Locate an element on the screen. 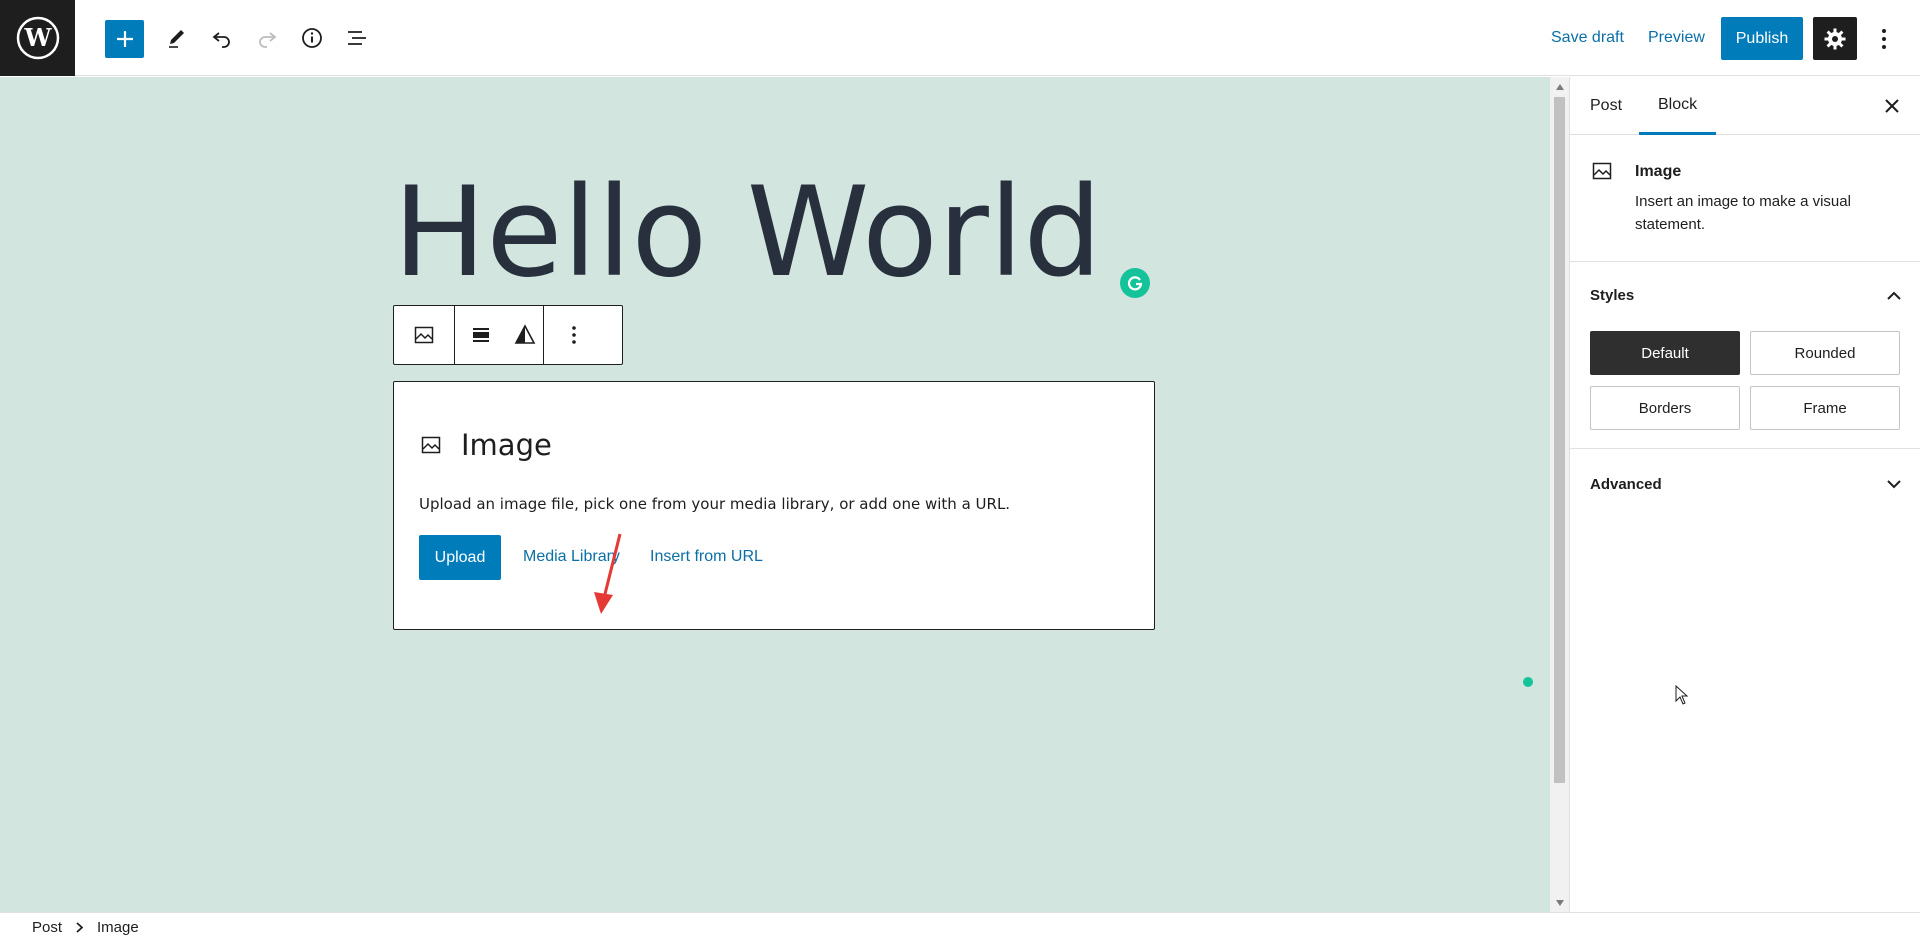 The image size is (1920, 942). block-toolbar is located at coordinates (508, 335).